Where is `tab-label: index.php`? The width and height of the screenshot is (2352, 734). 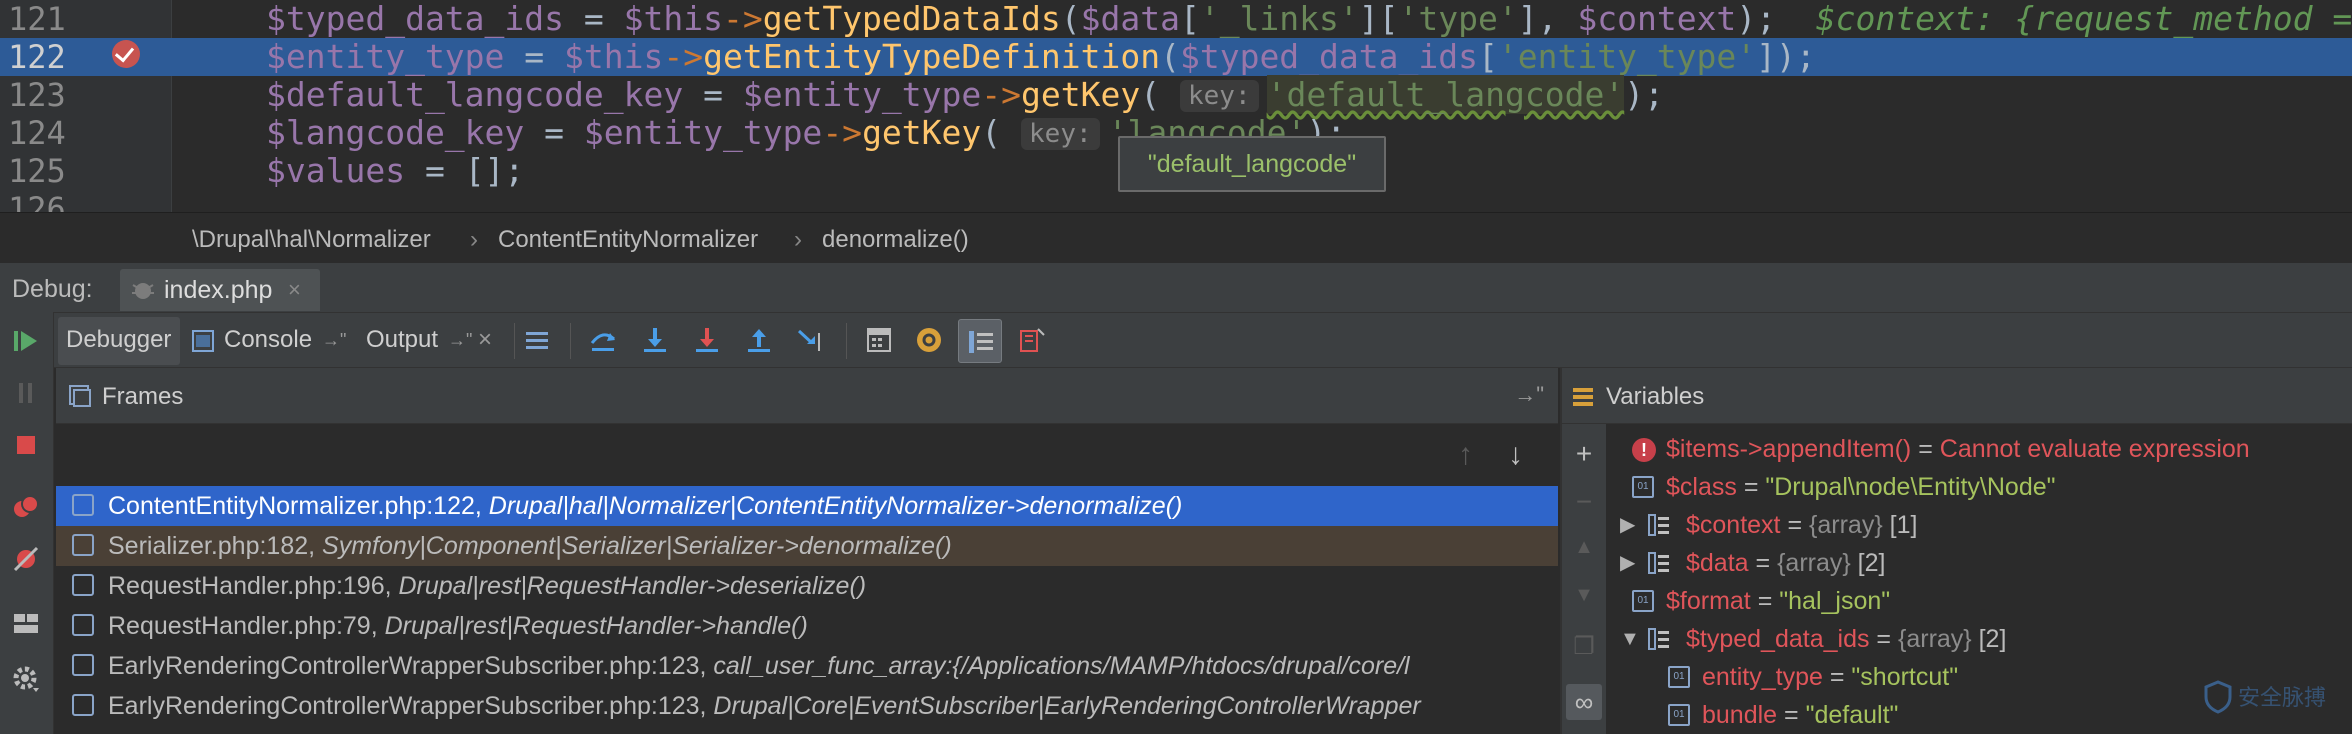
tab-label: index.php is located at coordinates (218, 290).